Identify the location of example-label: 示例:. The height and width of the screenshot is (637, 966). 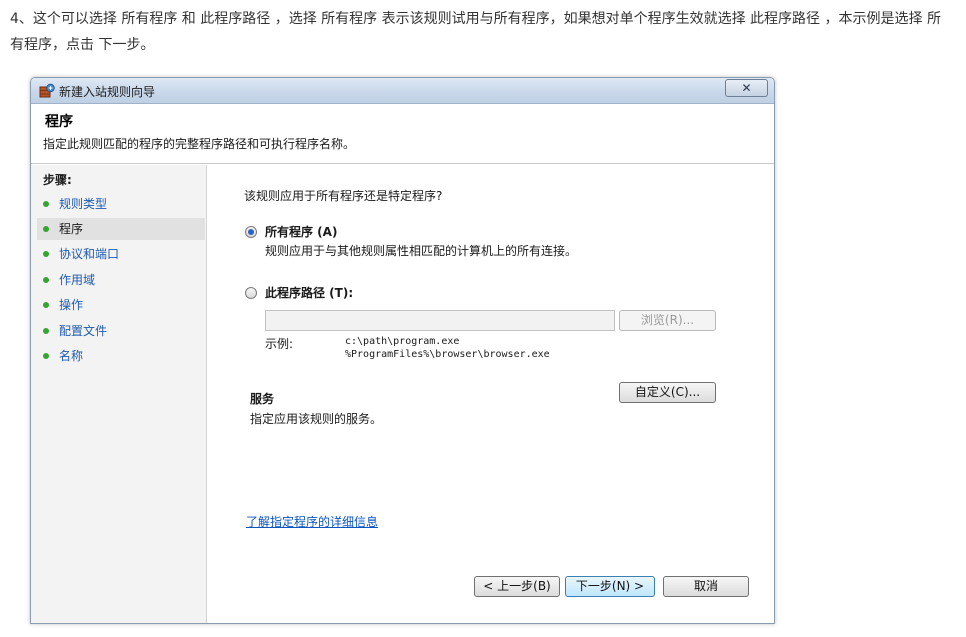
(279, 344).